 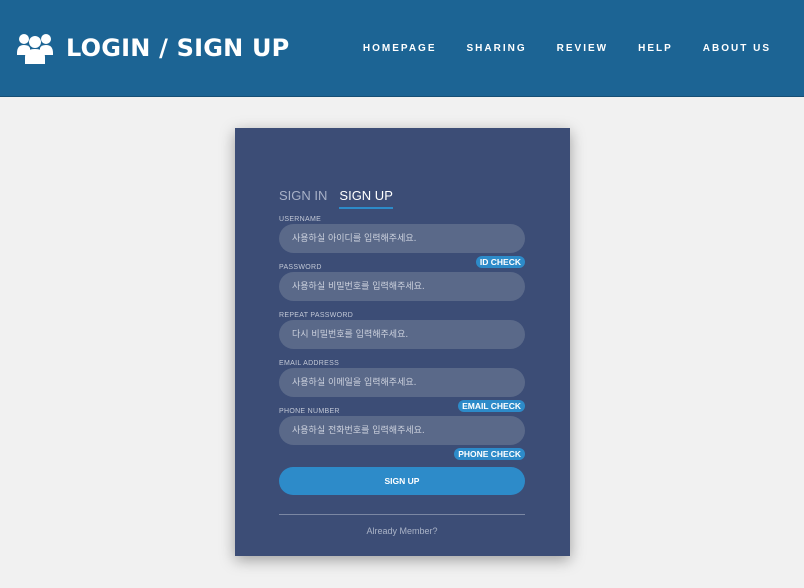 What do you see at coordinates (489, 454) in the screenshot?
I see `phone-check-button: PHONE CHECK` at bounding box center [489, 454].